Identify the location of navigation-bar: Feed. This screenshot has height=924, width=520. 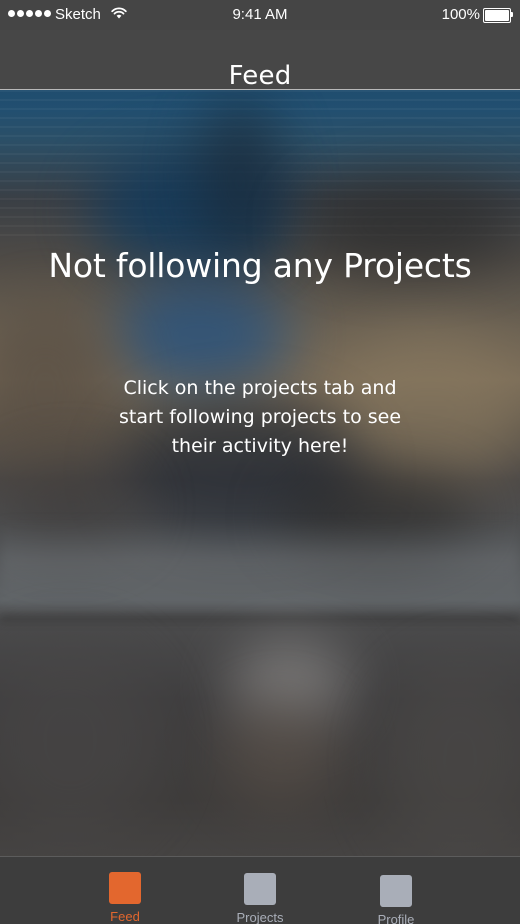
(260, 61).